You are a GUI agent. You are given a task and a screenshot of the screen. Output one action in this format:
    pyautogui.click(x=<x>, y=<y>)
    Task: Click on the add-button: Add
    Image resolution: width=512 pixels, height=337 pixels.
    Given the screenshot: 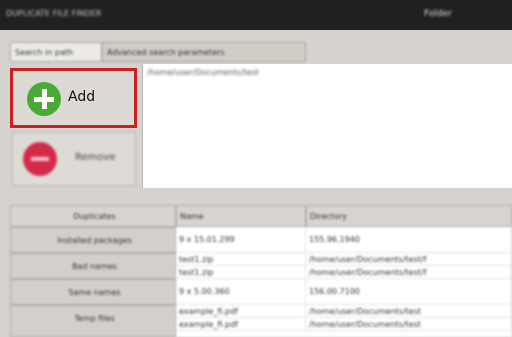 What is the action you would take?
    pyautogui.click(x=73, y=98)
    